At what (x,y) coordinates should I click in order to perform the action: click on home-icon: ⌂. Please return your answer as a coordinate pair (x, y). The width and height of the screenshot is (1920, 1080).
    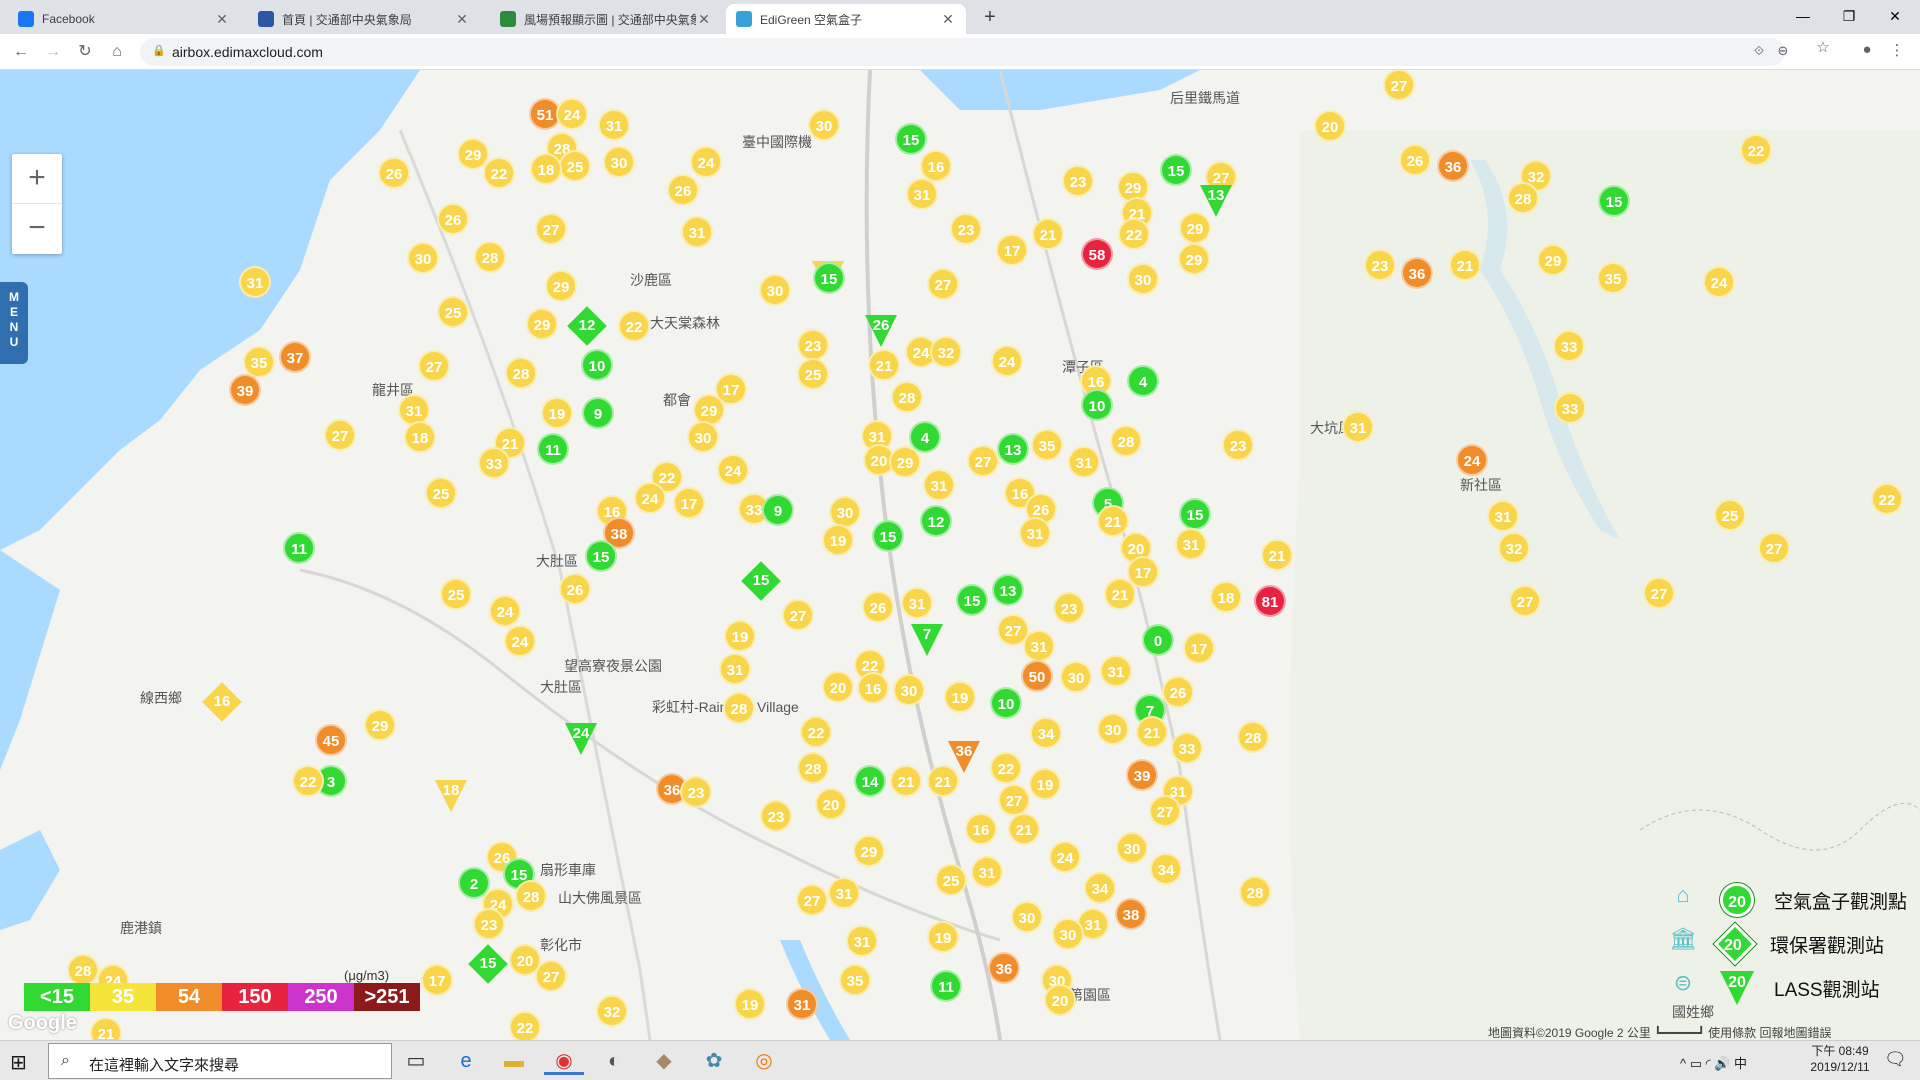
    Looking at the image, I should click on (117, 52).